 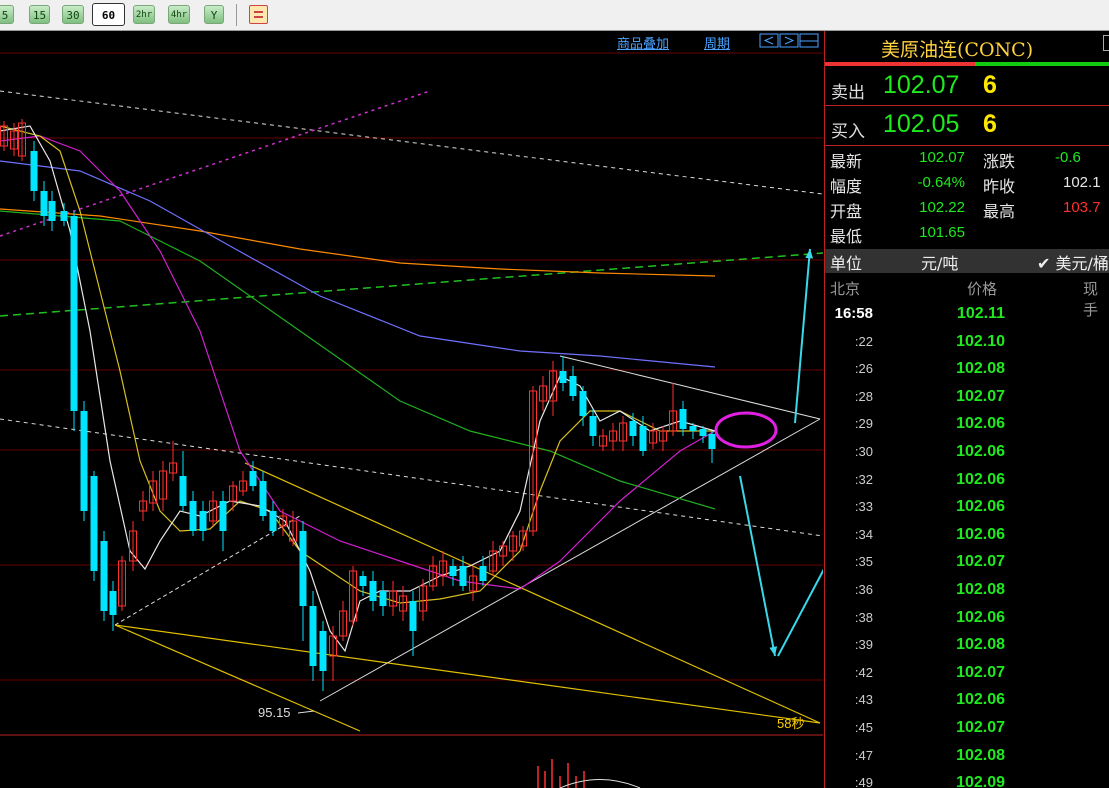 I want to click on period-4hr-button: 4hr, so click(x=179, y=14).